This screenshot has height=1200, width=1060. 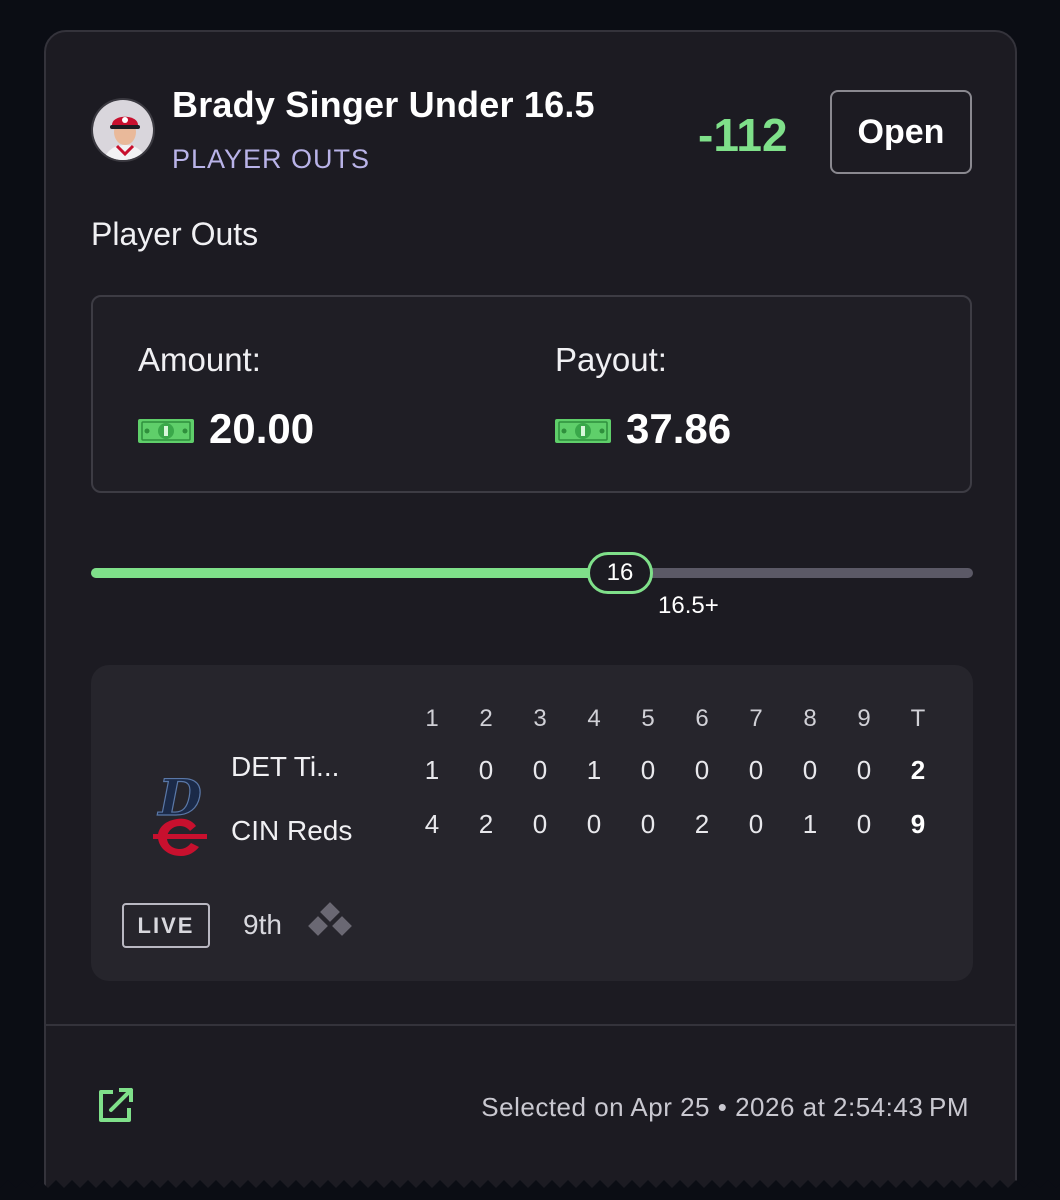 I want to click on market-label: Player Outs, so click(x=175, y=234).